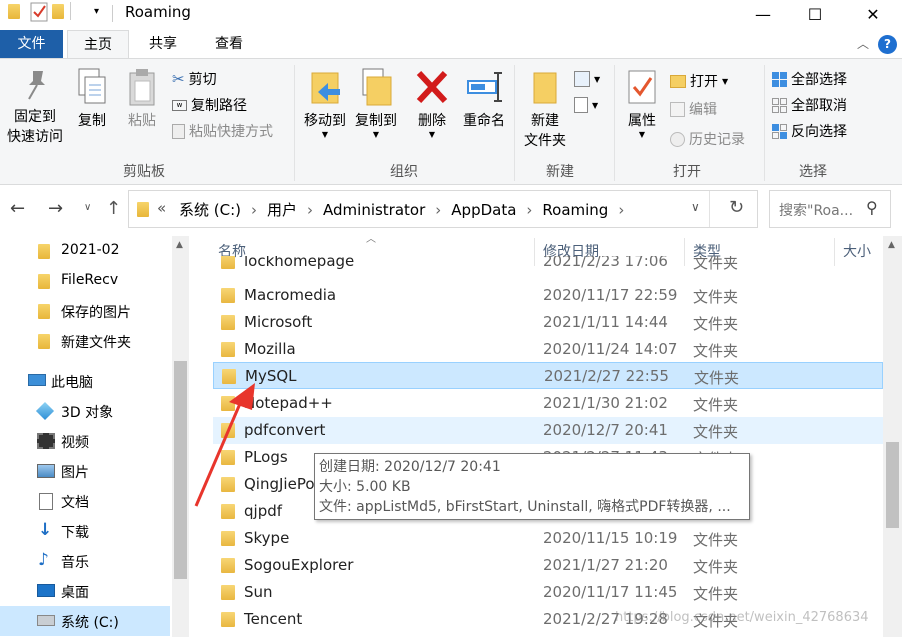  I want to click on tab-home: 主页, so click(98, 44).